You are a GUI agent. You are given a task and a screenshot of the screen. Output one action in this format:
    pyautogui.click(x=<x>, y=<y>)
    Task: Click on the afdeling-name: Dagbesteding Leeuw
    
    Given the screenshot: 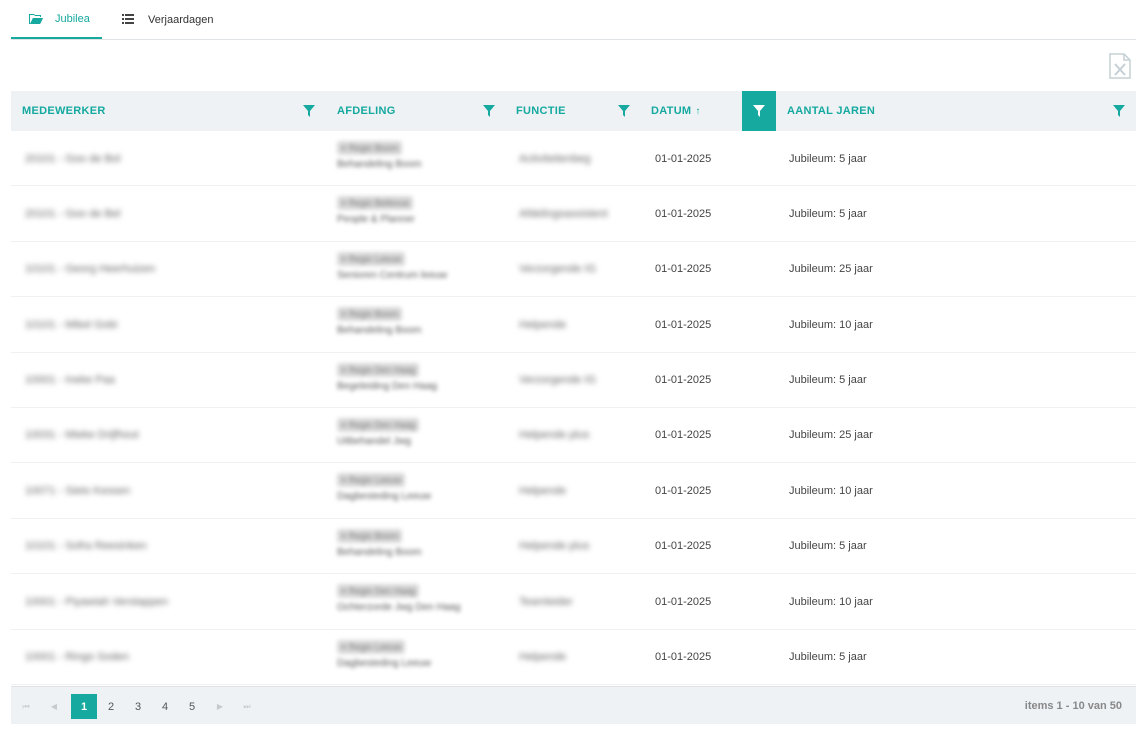 What is the action you would take?
    pyautogui.click(x=384, y=663)
    